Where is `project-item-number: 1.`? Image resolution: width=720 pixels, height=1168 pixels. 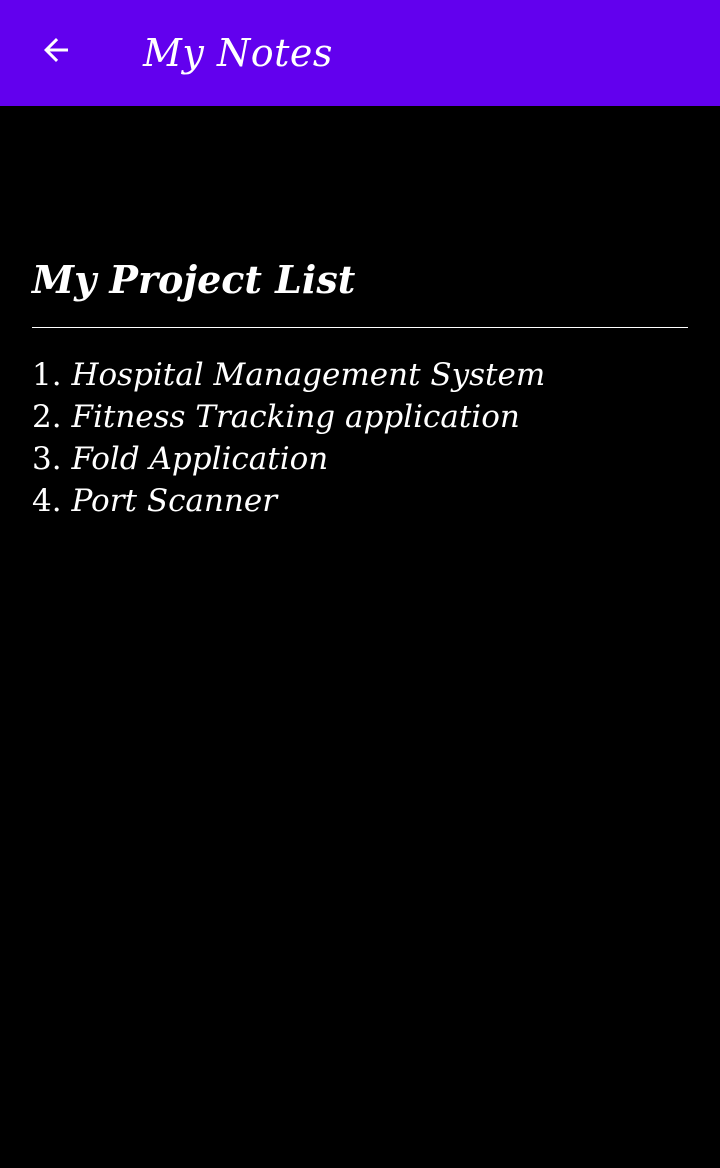
project-item-number: 1. is located at coordinates (47, 375).